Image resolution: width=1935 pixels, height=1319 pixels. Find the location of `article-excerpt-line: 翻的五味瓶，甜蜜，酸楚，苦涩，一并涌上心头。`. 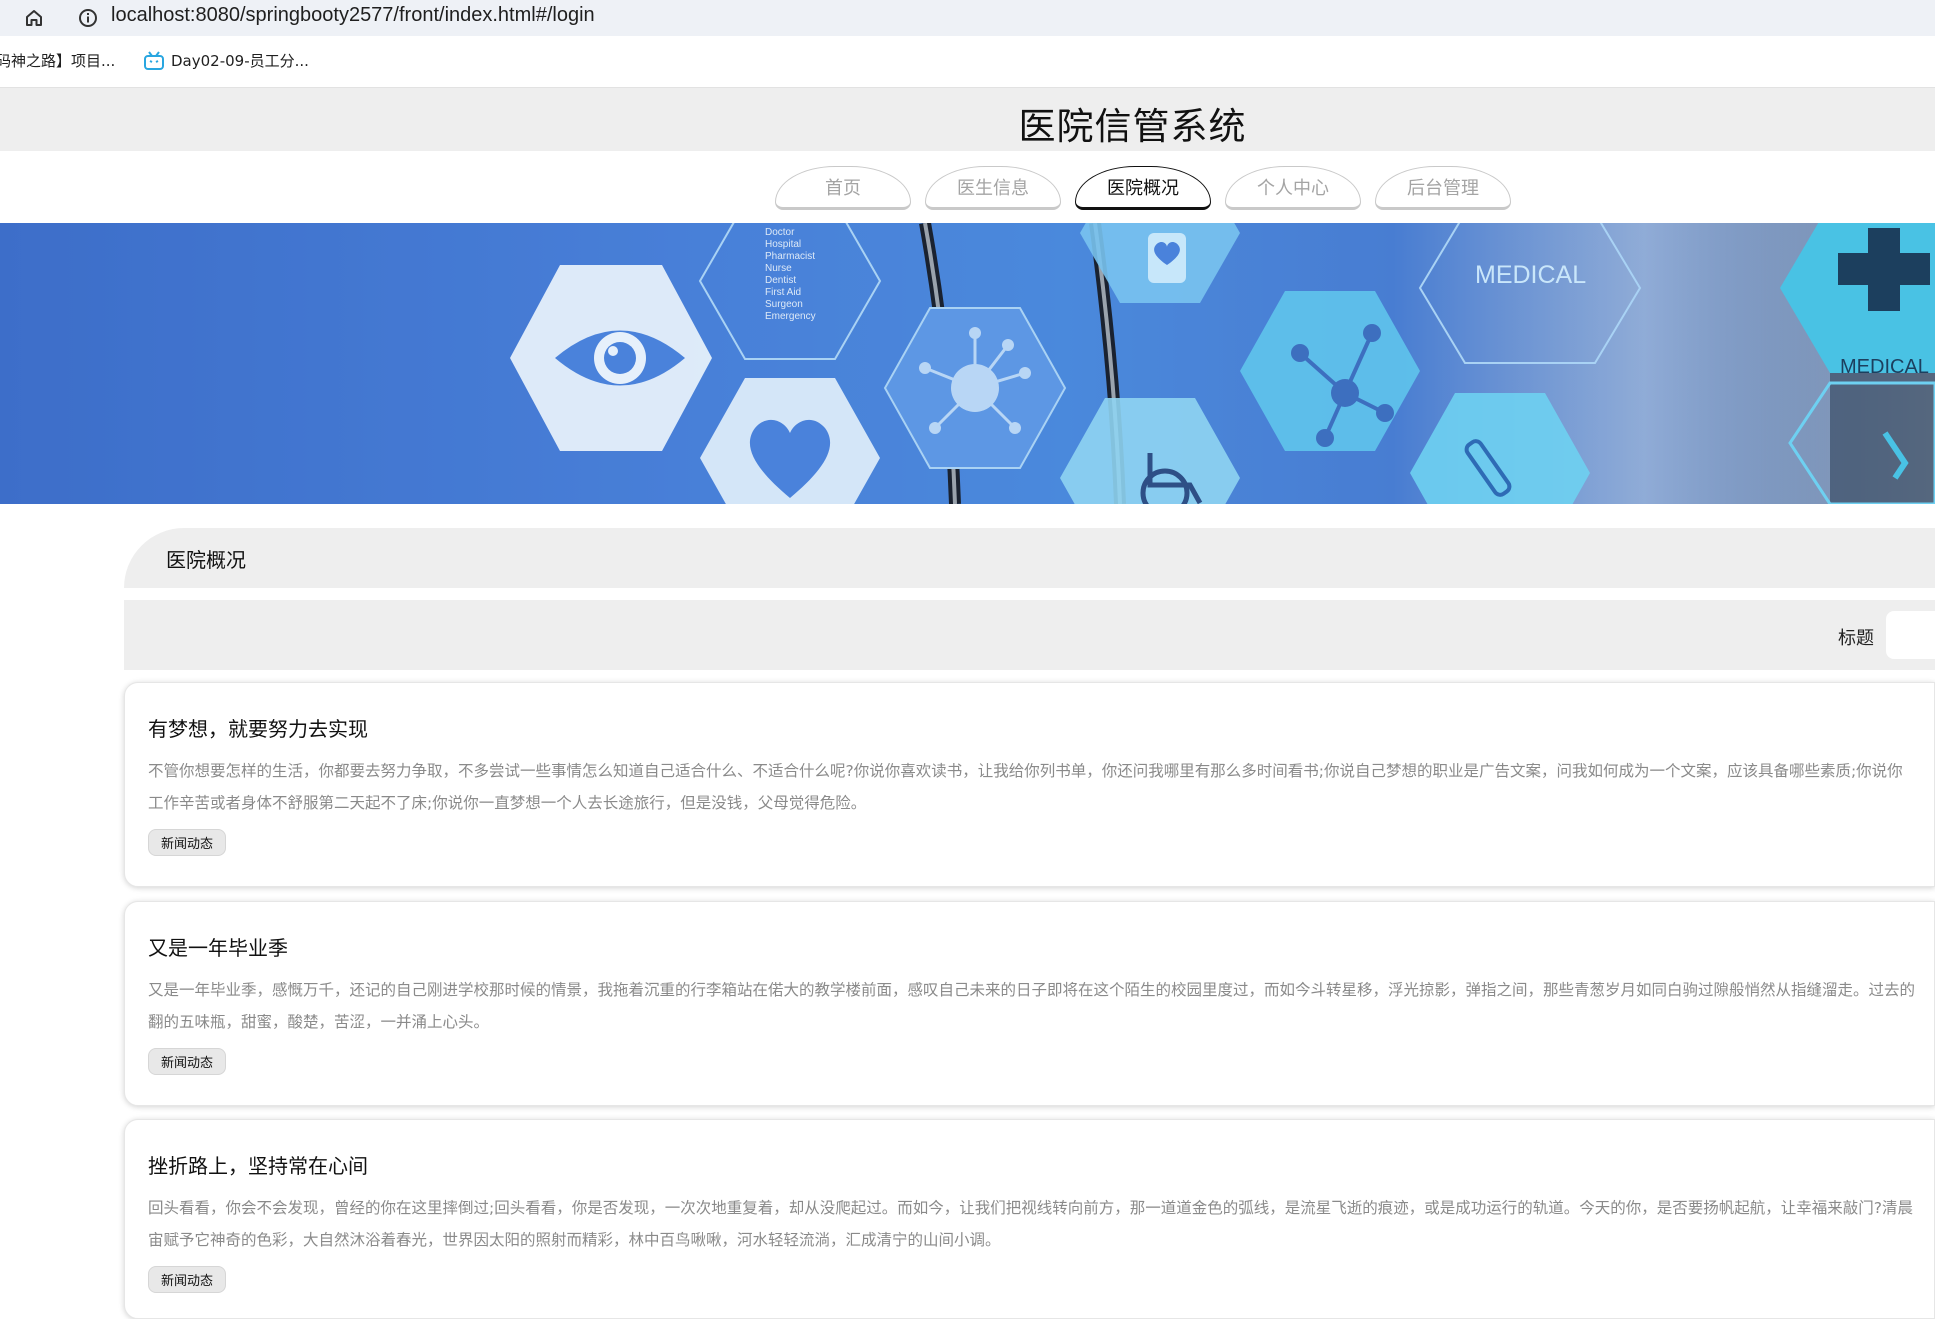

article-excerpt-line: 翻的五味瓶，甜蜜，酸楚，苦涩，一并涌上心头。 is located at coordinates (319, 1022).